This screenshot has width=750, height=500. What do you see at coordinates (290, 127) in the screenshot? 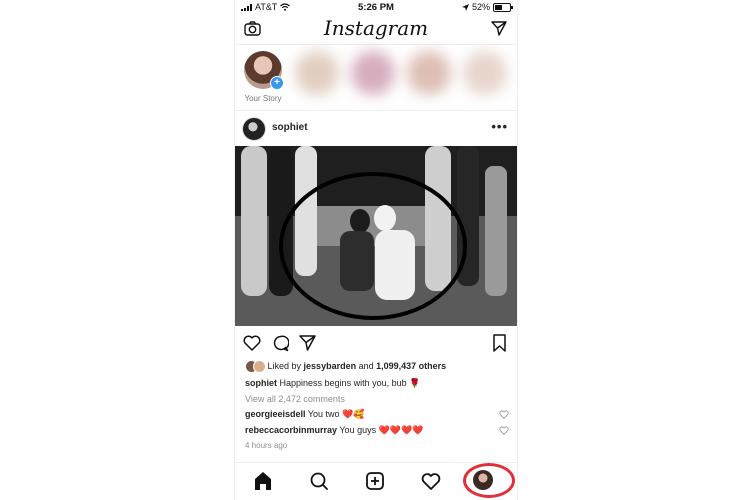
I see `post-username: sophiet` at bounding box center [290, 127].